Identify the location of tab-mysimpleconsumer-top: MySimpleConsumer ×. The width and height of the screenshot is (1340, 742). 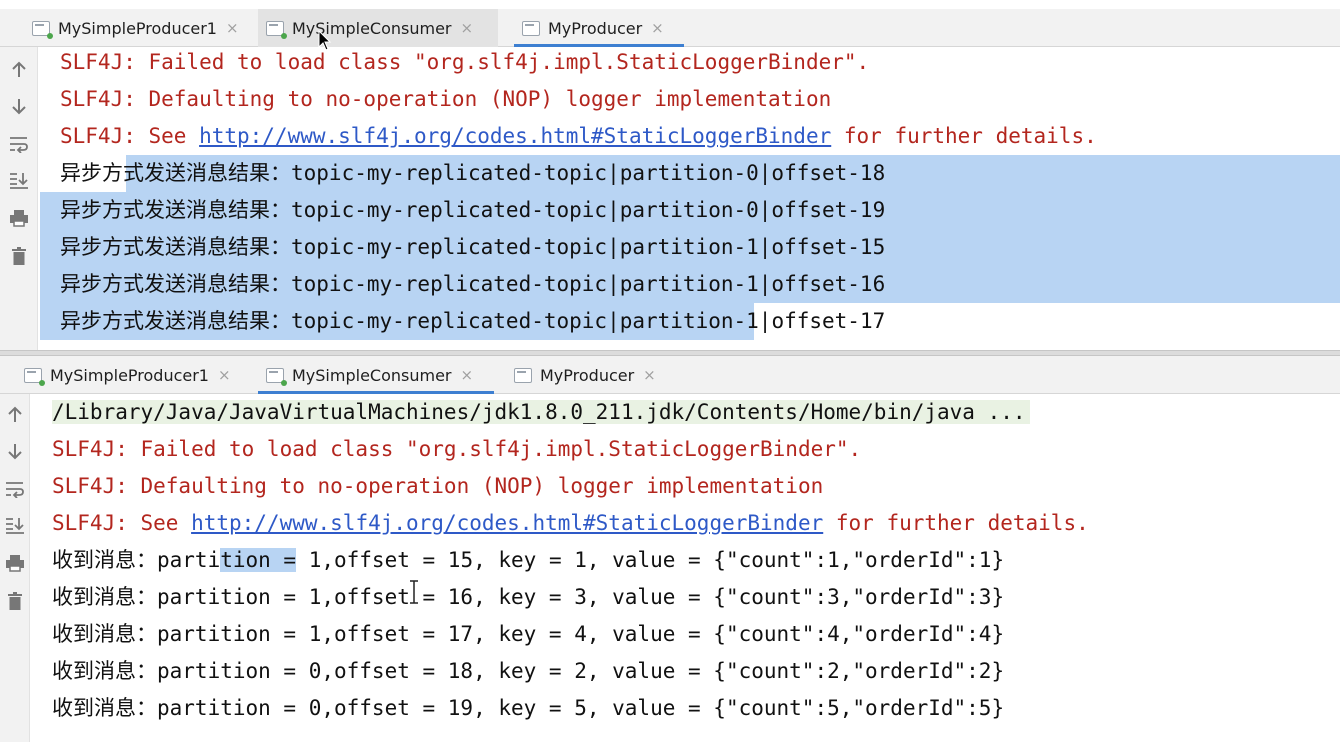
(378, 28).